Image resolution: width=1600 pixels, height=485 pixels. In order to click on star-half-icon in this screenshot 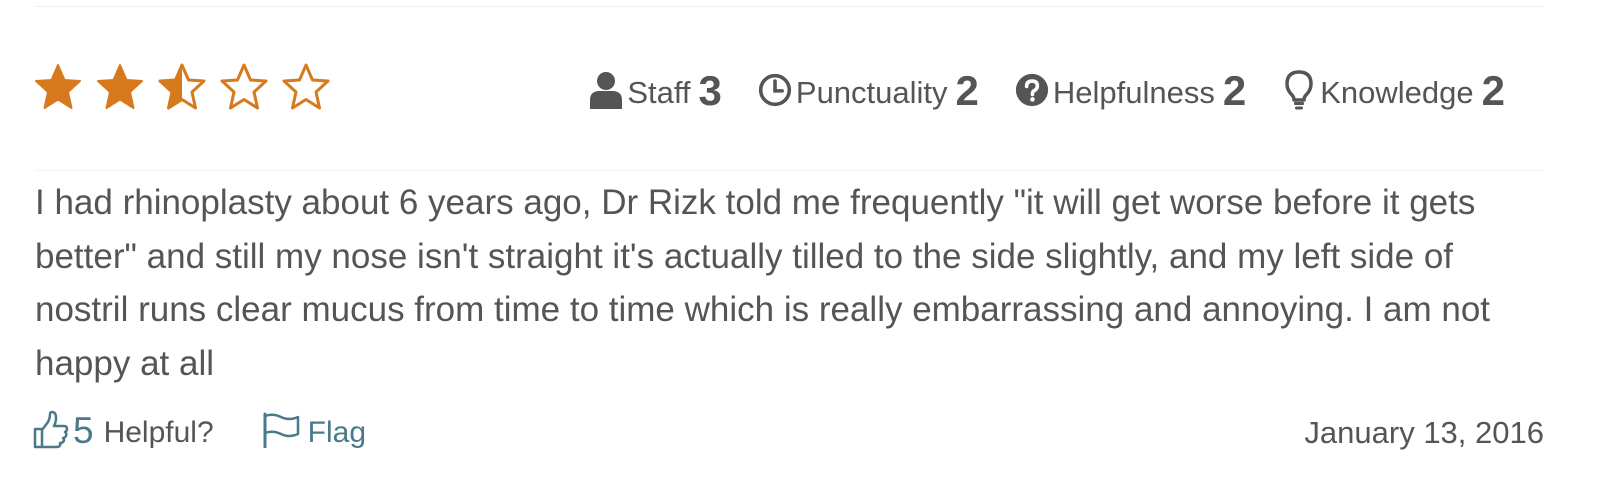, I will do `click(182, 86)`.